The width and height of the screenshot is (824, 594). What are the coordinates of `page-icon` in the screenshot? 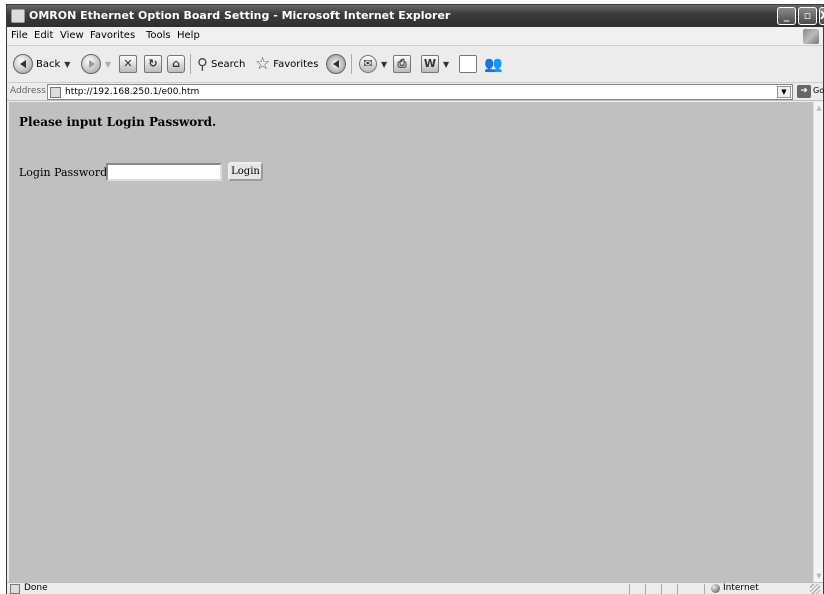 It's located at (55, 92).